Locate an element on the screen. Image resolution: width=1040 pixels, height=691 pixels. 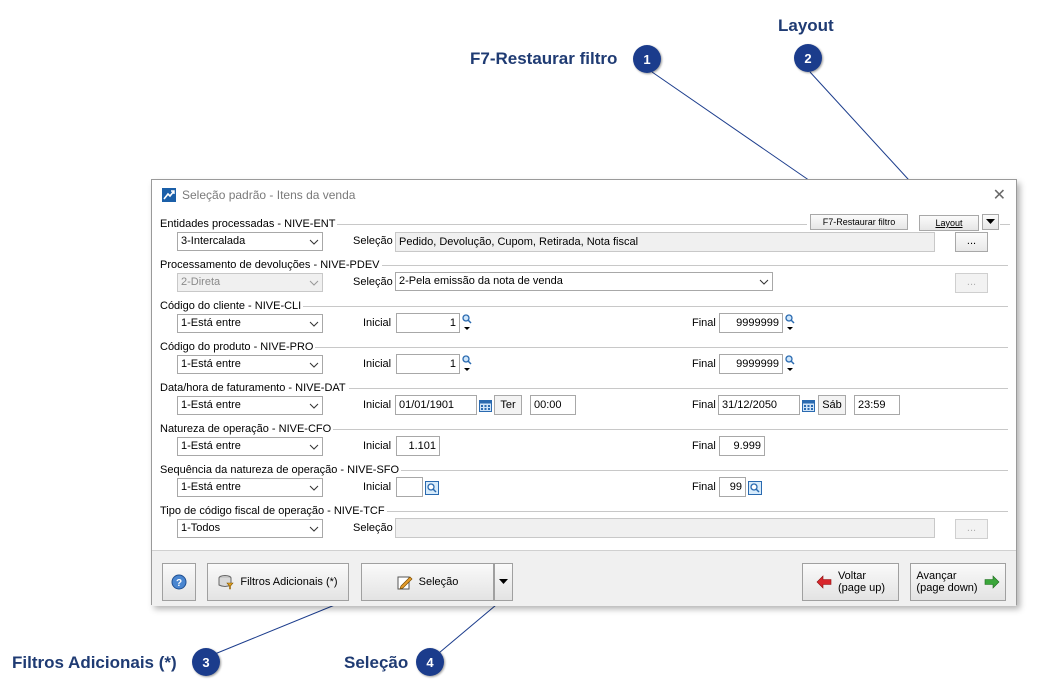
section-label-cfo: Natureza de operação - NIVE-CFO is located at coordinates (247, 429).